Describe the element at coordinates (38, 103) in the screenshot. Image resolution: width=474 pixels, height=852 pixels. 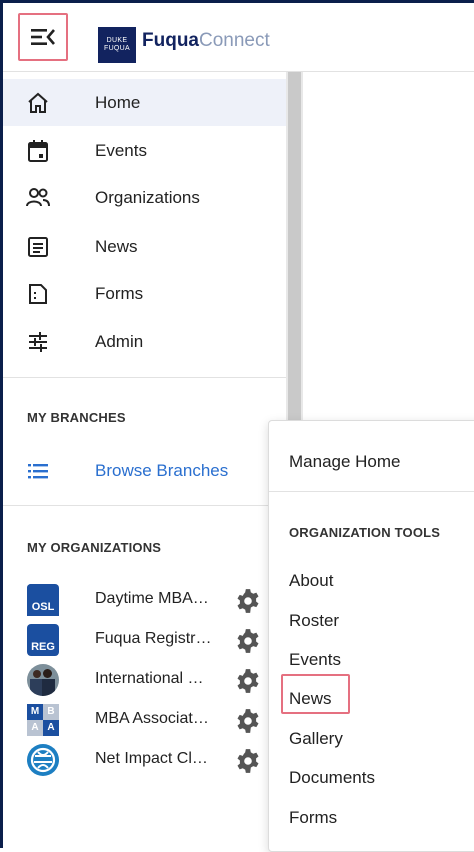
I see `home-icon` at that location.